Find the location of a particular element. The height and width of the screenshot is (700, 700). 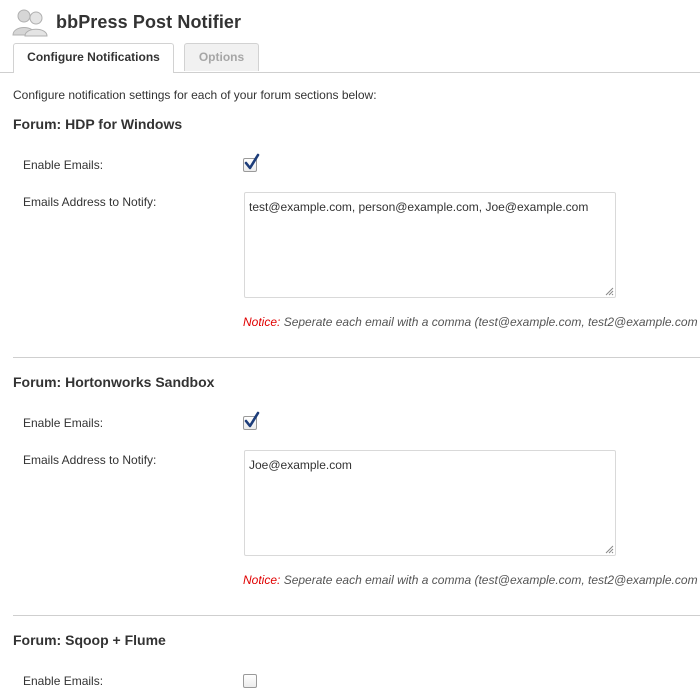

page-header: bbPress Post Notifier is located at coordinates (126, 22).